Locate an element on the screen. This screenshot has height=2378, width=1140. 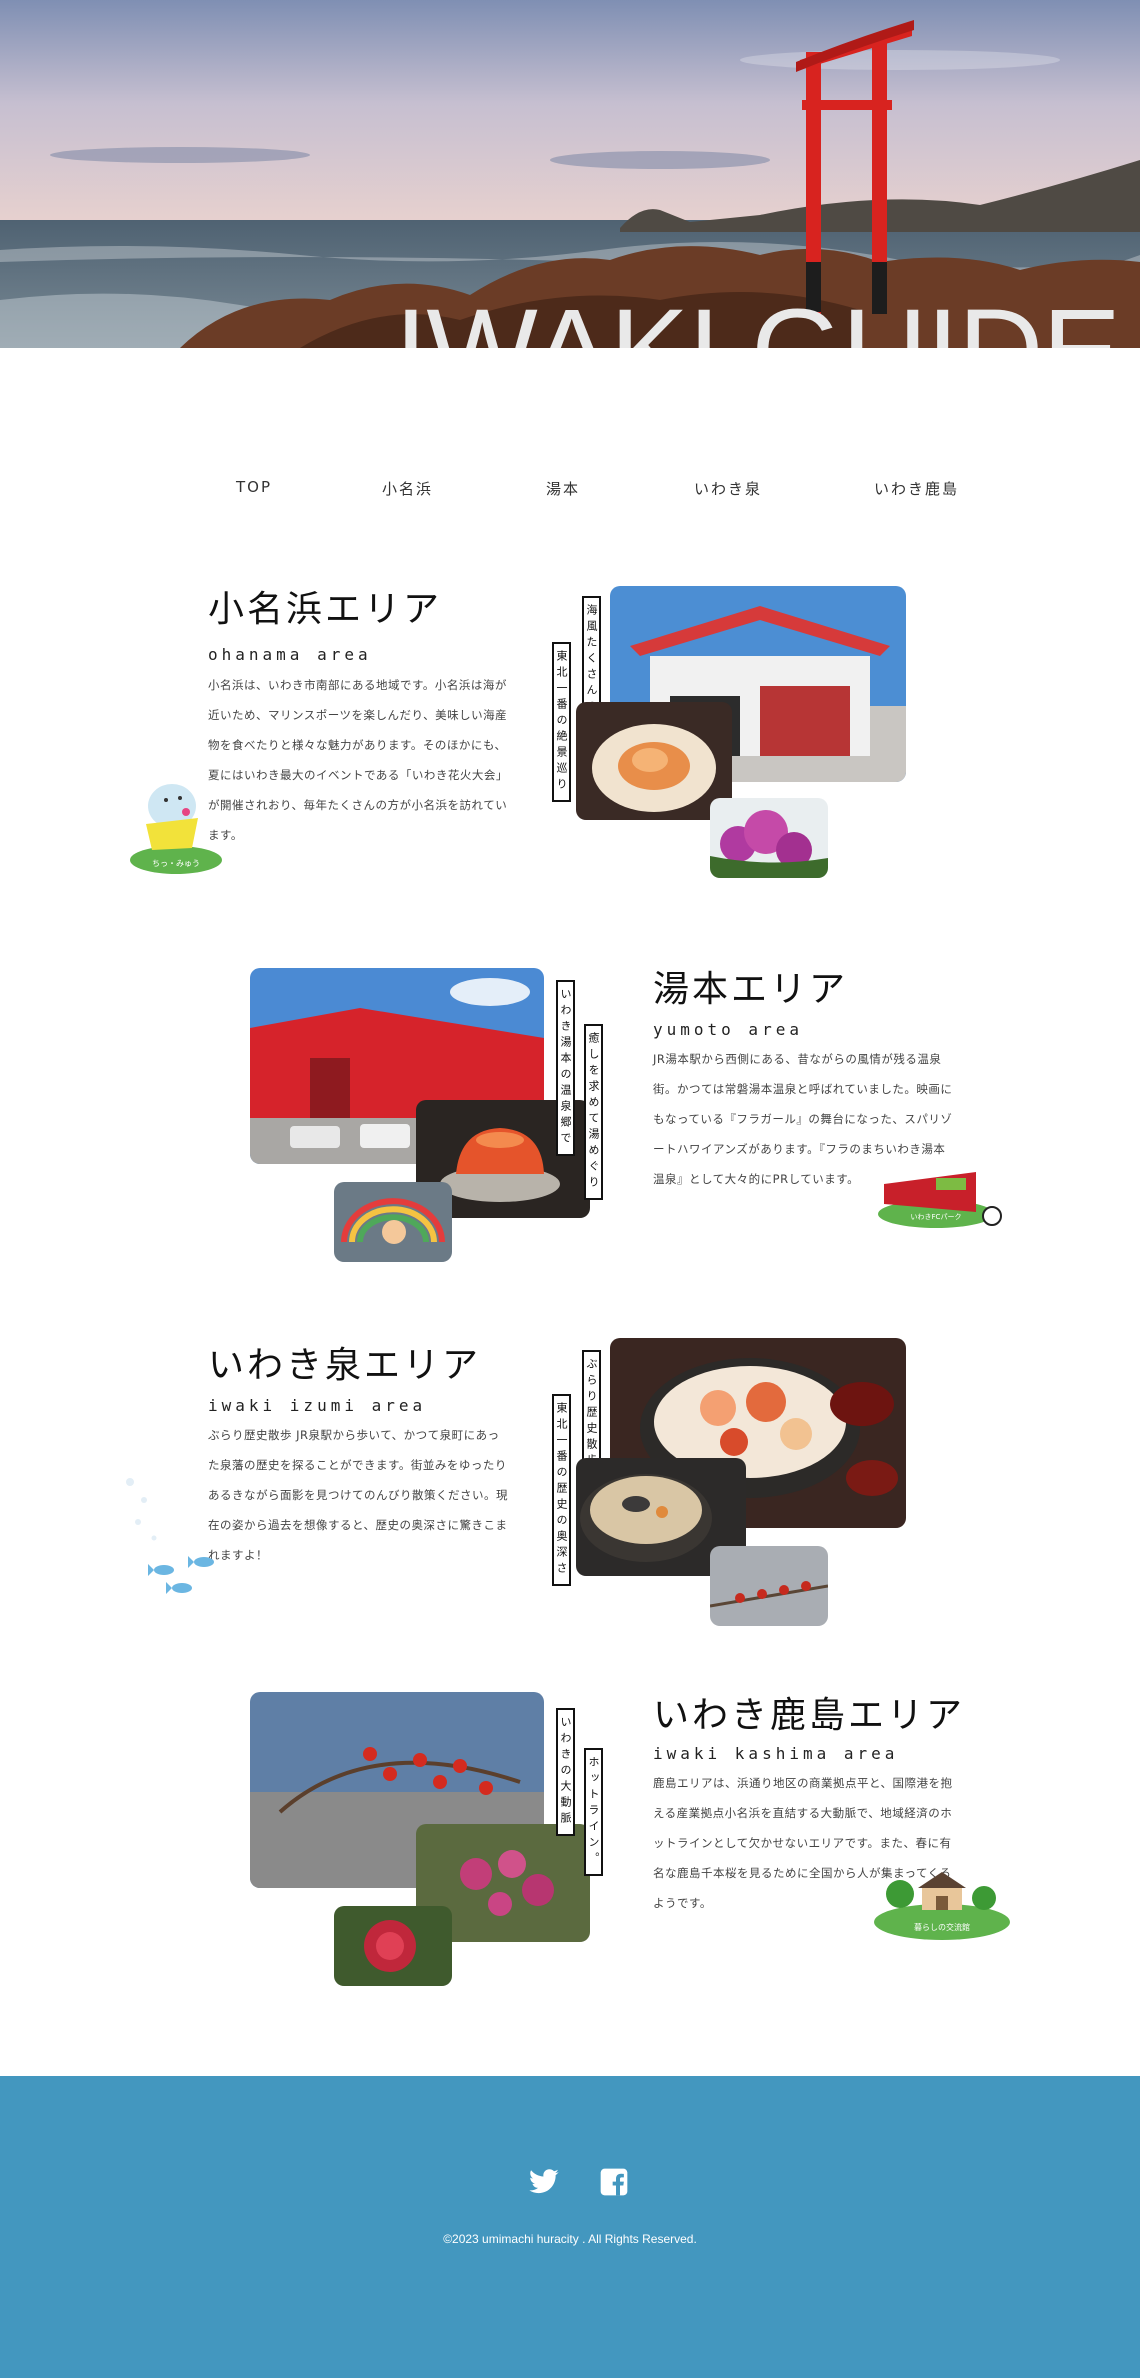
section-title: いわき泉エリア is located at coordinates (345, 1365).